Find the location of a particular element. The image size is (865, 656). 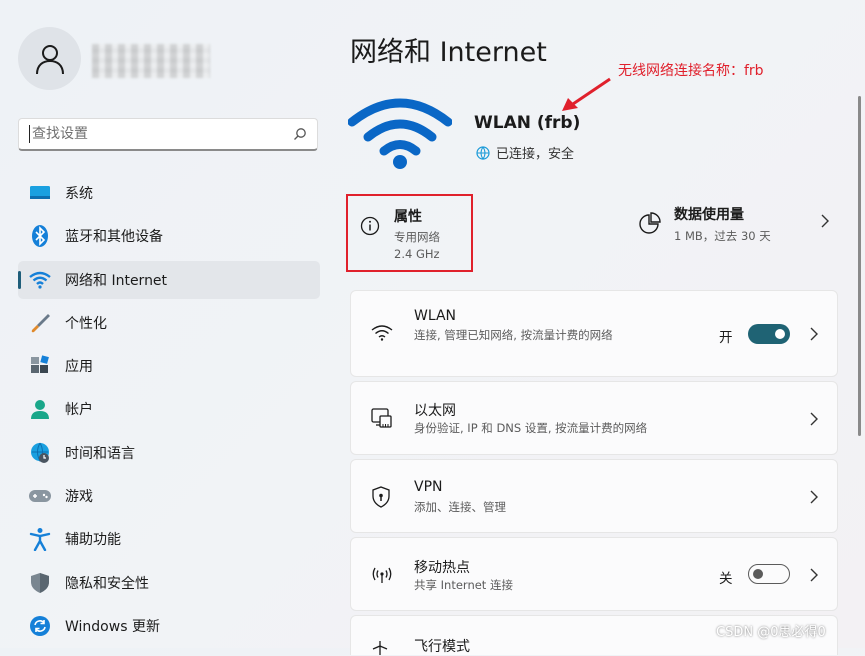

mobile-hotspot-subtitle: 共享 Internet 连接 is located at coordinates (463, 585).